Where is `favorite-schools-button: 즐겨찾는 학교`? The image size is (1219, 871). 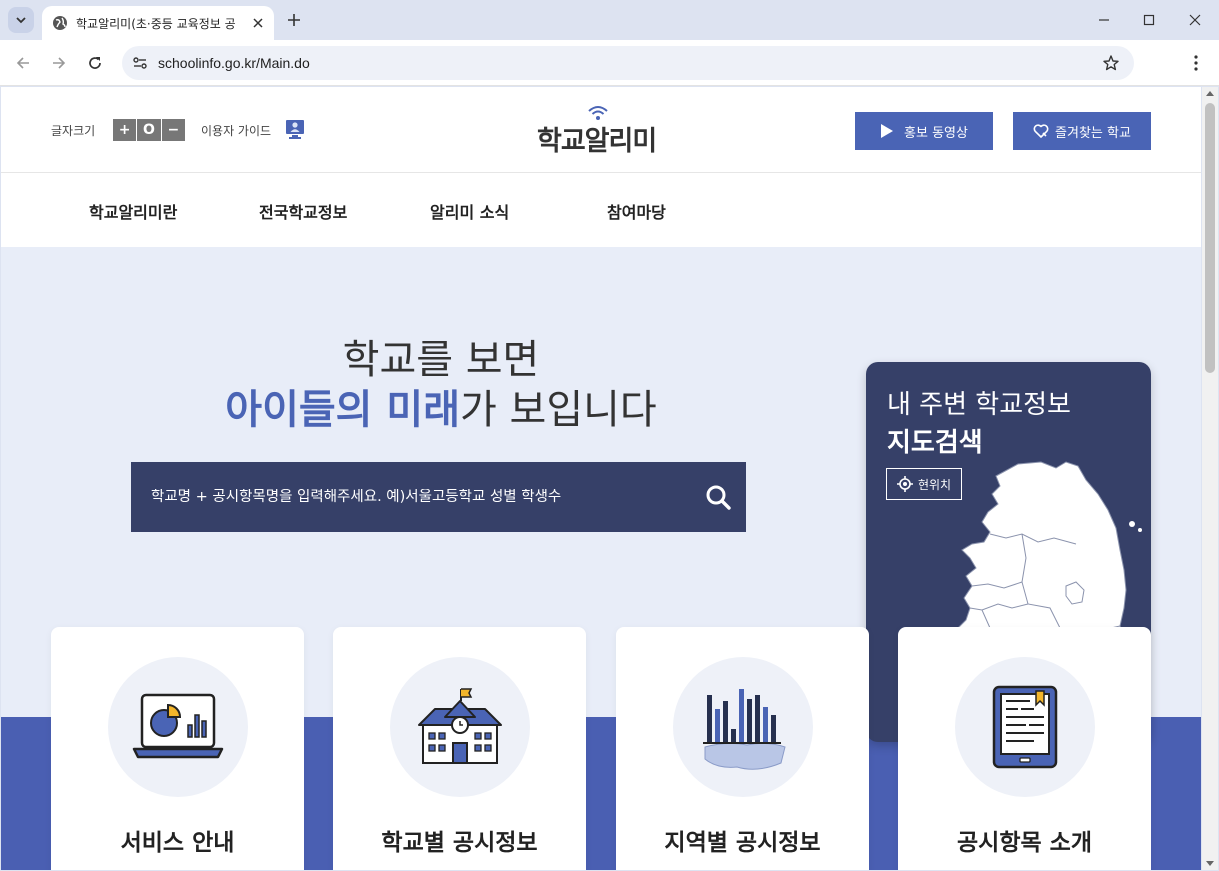 favorite-schools-button: 즐겨찾는 학교 is located at coordinates (1082, 131).